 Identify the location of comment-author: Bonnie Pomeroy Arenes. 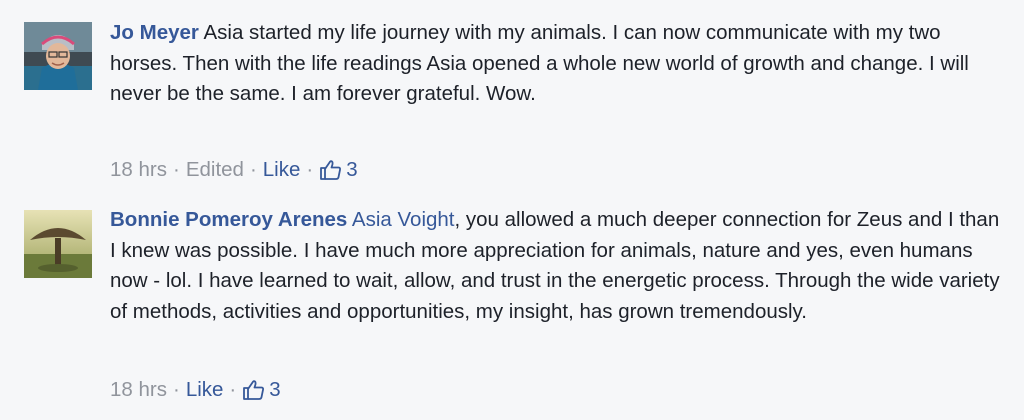
(228, 219).